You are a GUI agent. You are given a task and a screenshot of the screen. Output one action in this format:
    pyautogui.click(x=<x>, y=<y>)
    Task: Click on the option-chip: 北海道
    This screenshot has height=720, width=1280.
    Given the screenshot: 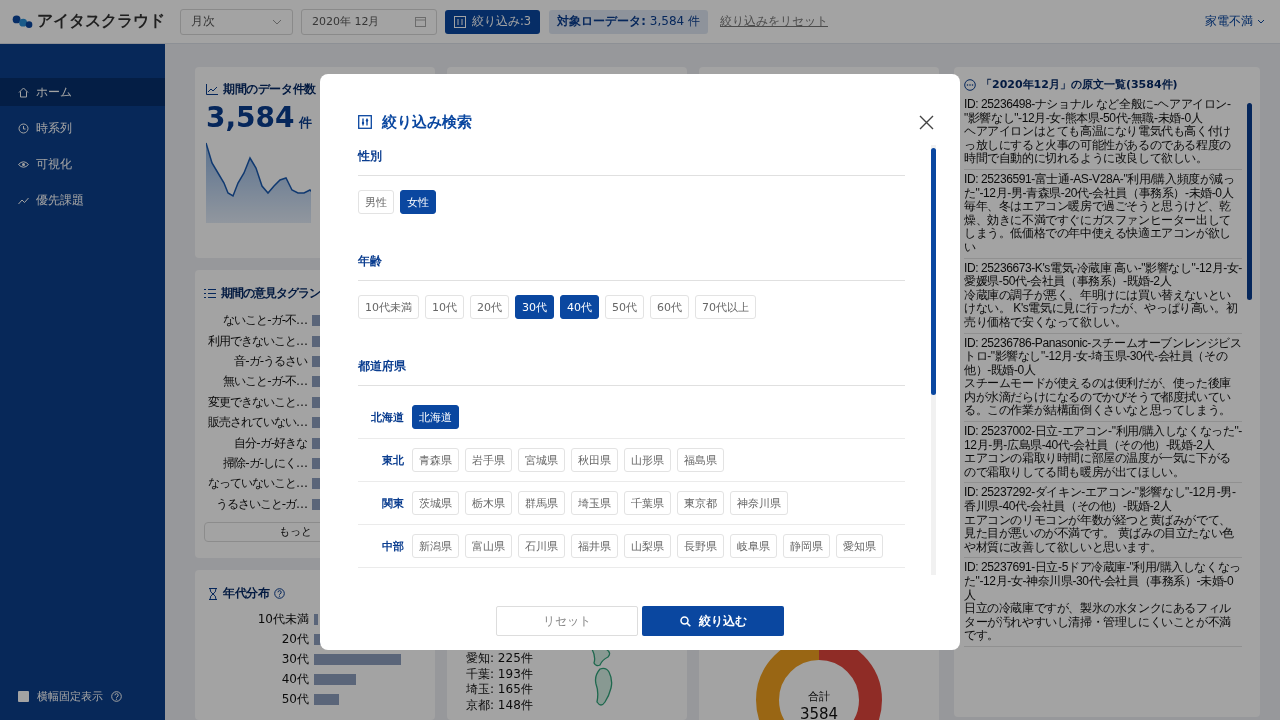 What is the action you would take?
    pyautogui.click(x=435, y=417)
    